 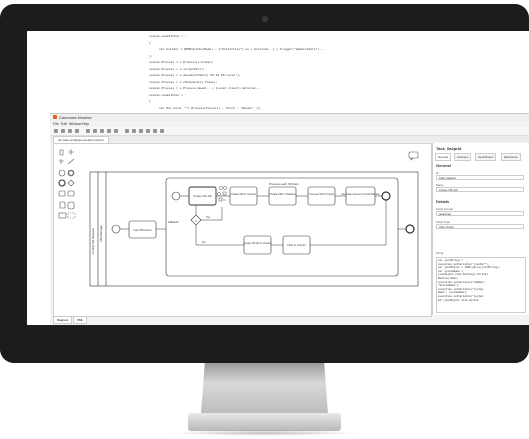 What do you see at coordinates (162, 131) in the screenshot?
I see `run-icon` at bounding box center [162, 131].